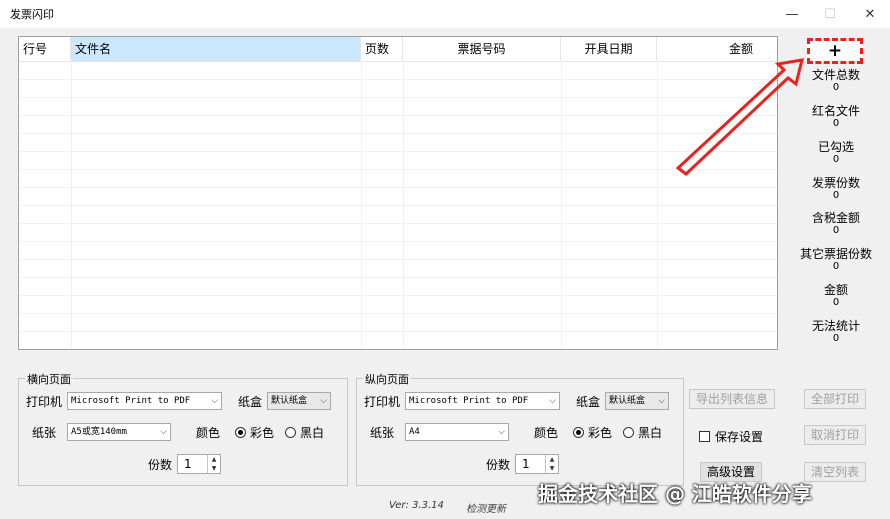  What do you see at coordinates (830, 14) in the screenshot?
I see `maximize-button: ☐` at bounding box center [830, 14].